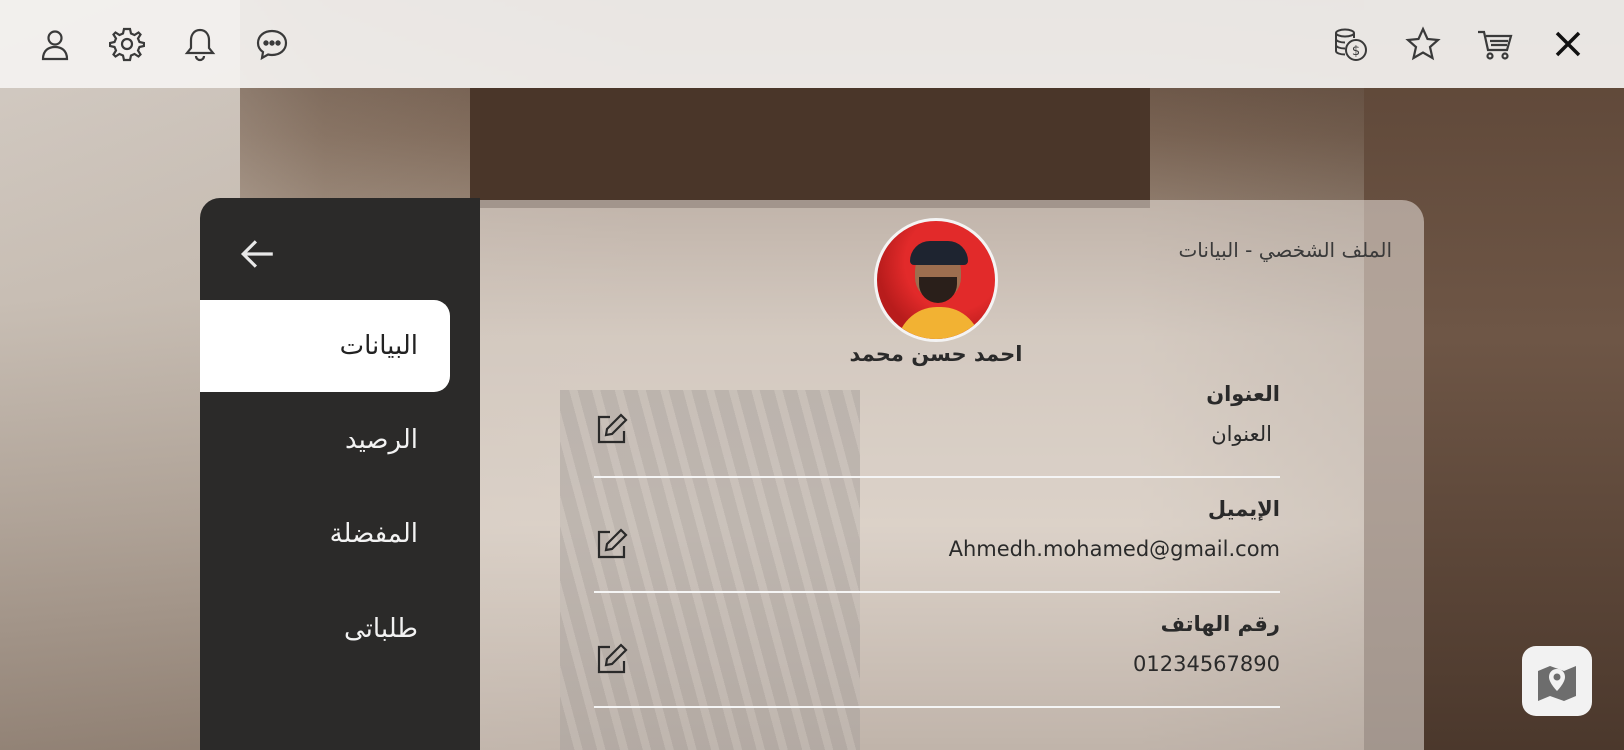 This screenshot has height=750, width=1624. I want to click on back-arrow-icon, so click(258, 254).